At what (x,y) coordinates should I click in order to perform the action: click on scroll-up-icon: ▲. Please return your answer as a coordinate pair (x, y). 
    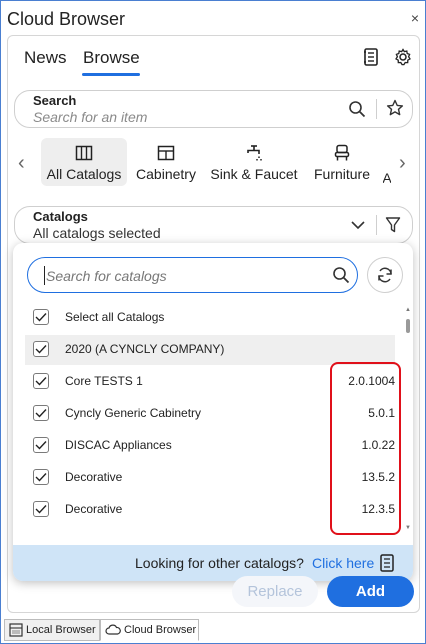
    Looking at the image, I should click on (408, 310).